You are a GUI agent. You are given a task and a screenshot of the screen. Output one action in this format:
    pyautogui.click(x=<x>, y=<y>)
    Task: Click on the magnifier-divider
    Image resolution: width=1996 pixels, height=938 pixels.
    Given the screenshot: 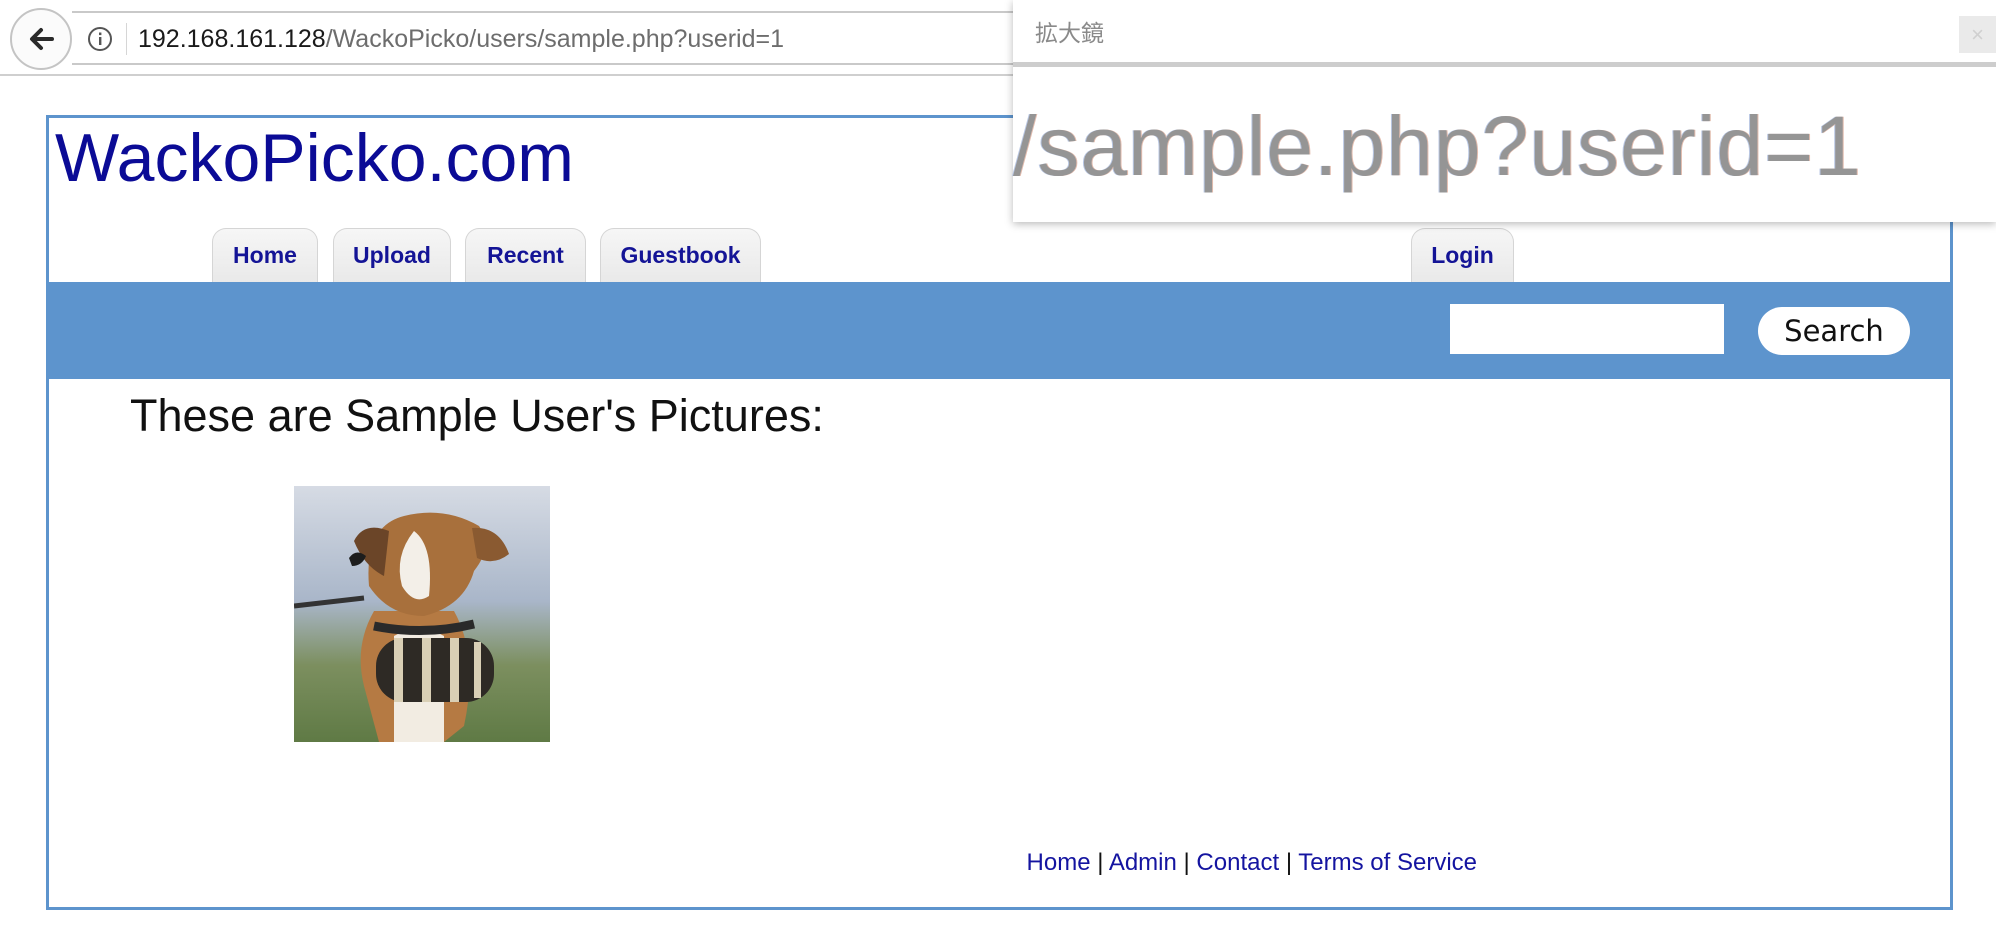 What is the action you would take?
    pyautogui.click(x=1504, y=64)
    